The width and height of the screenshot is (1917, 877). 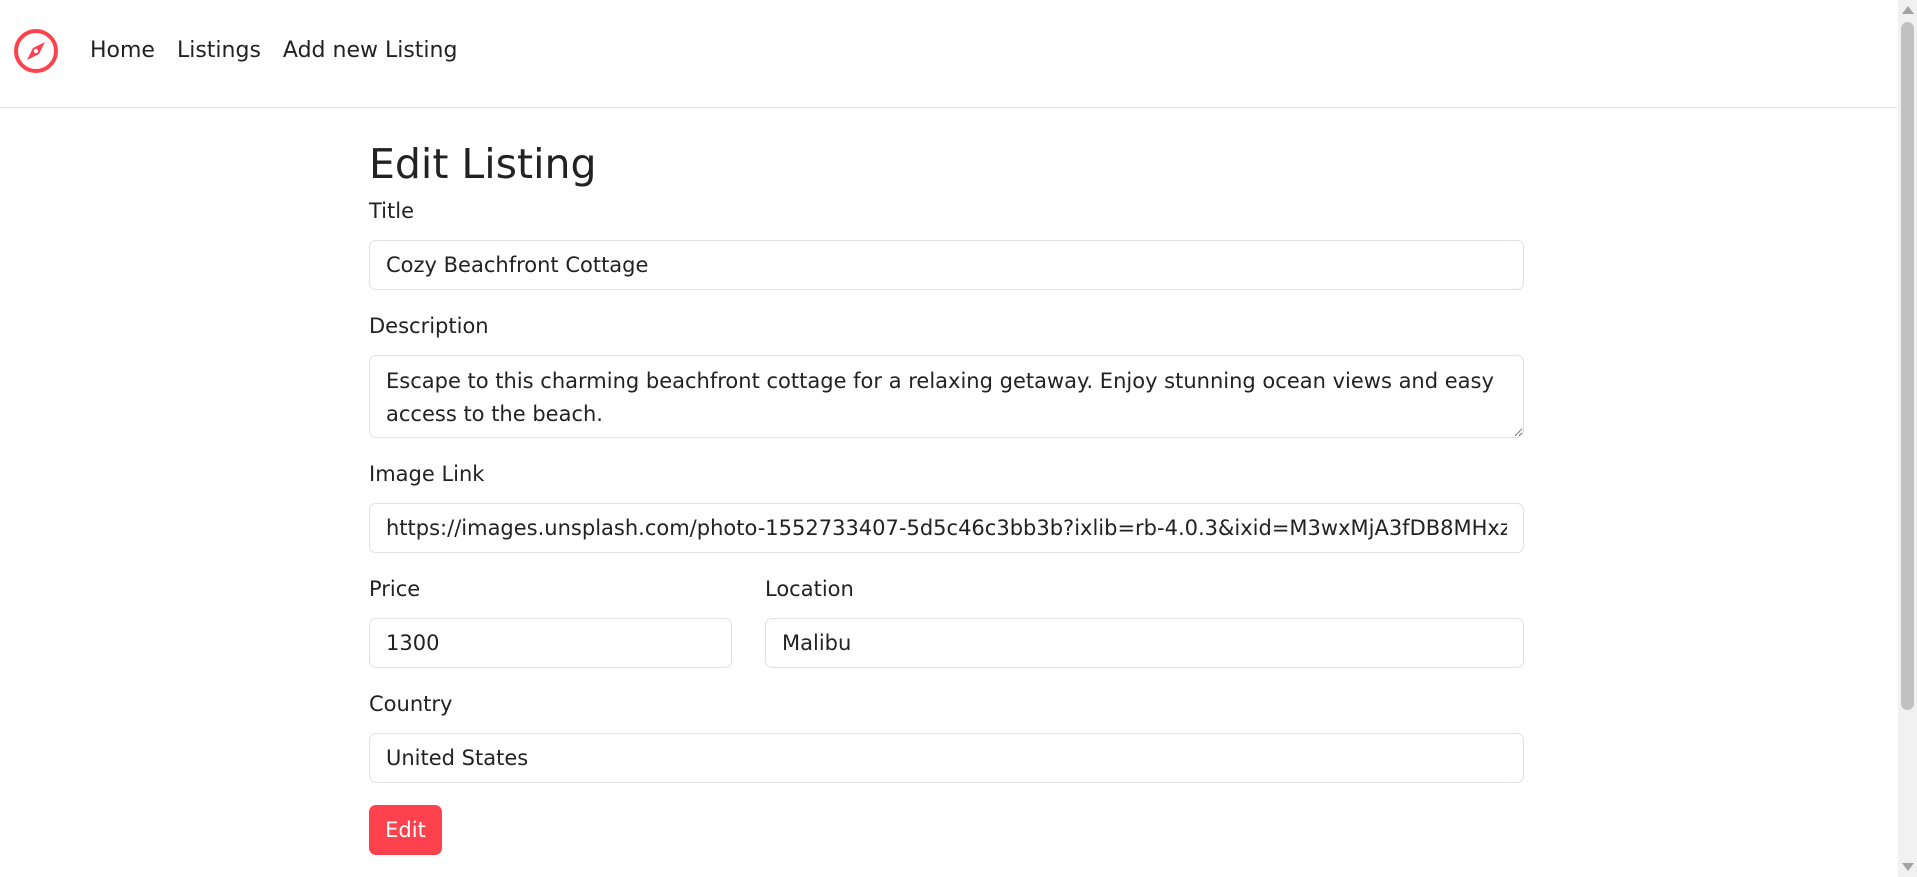 What do you see at coordinates (411, 704) in the screenshot?
I see `country-label: Country` at bounding box center [411, 704].